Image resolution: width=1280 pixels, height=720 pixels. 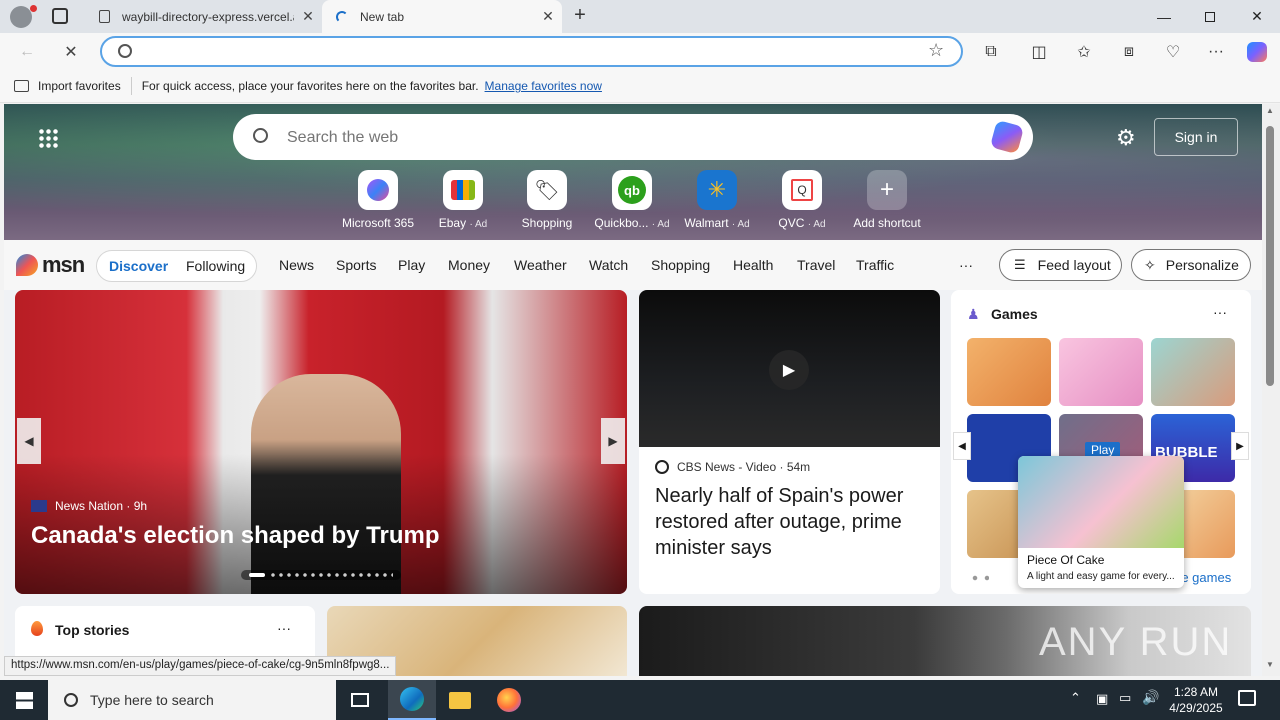 I want to click on favorite-star-icon: ☆, so click(x=936, y=50).